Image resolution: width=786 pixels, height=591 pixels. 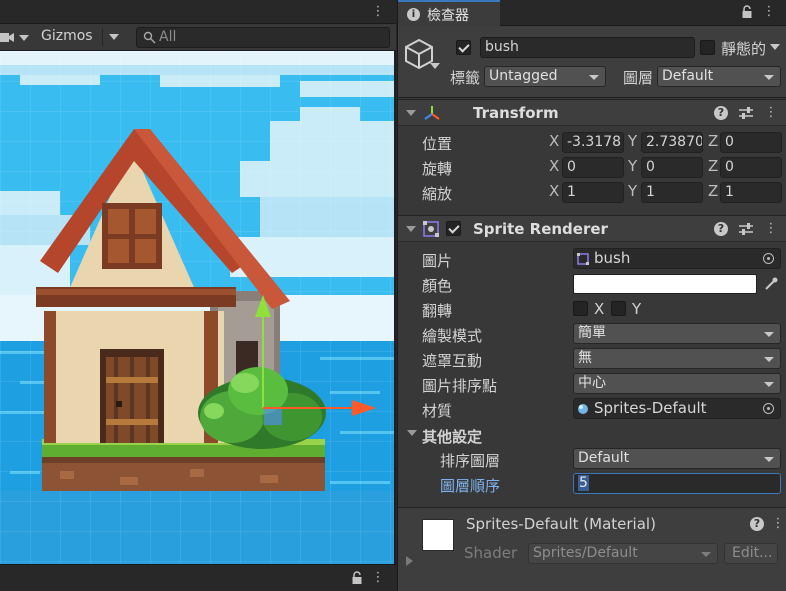 What do you see at coordinates (677, 458) in the screenshot?
I see `sorting-layer-dropdown: Default` at bounding box center [677, 458].